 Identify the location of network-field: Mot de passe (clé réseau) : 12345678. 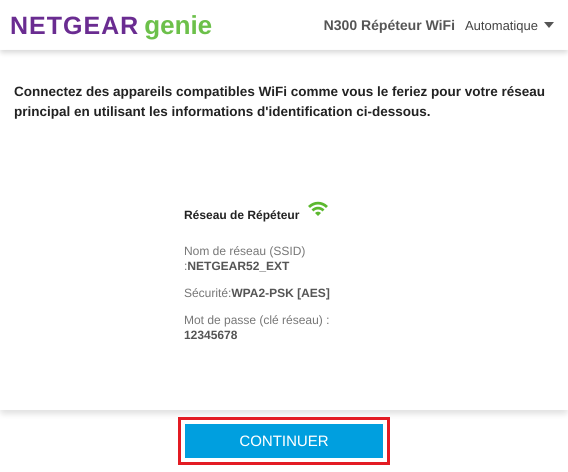
(266, 328).